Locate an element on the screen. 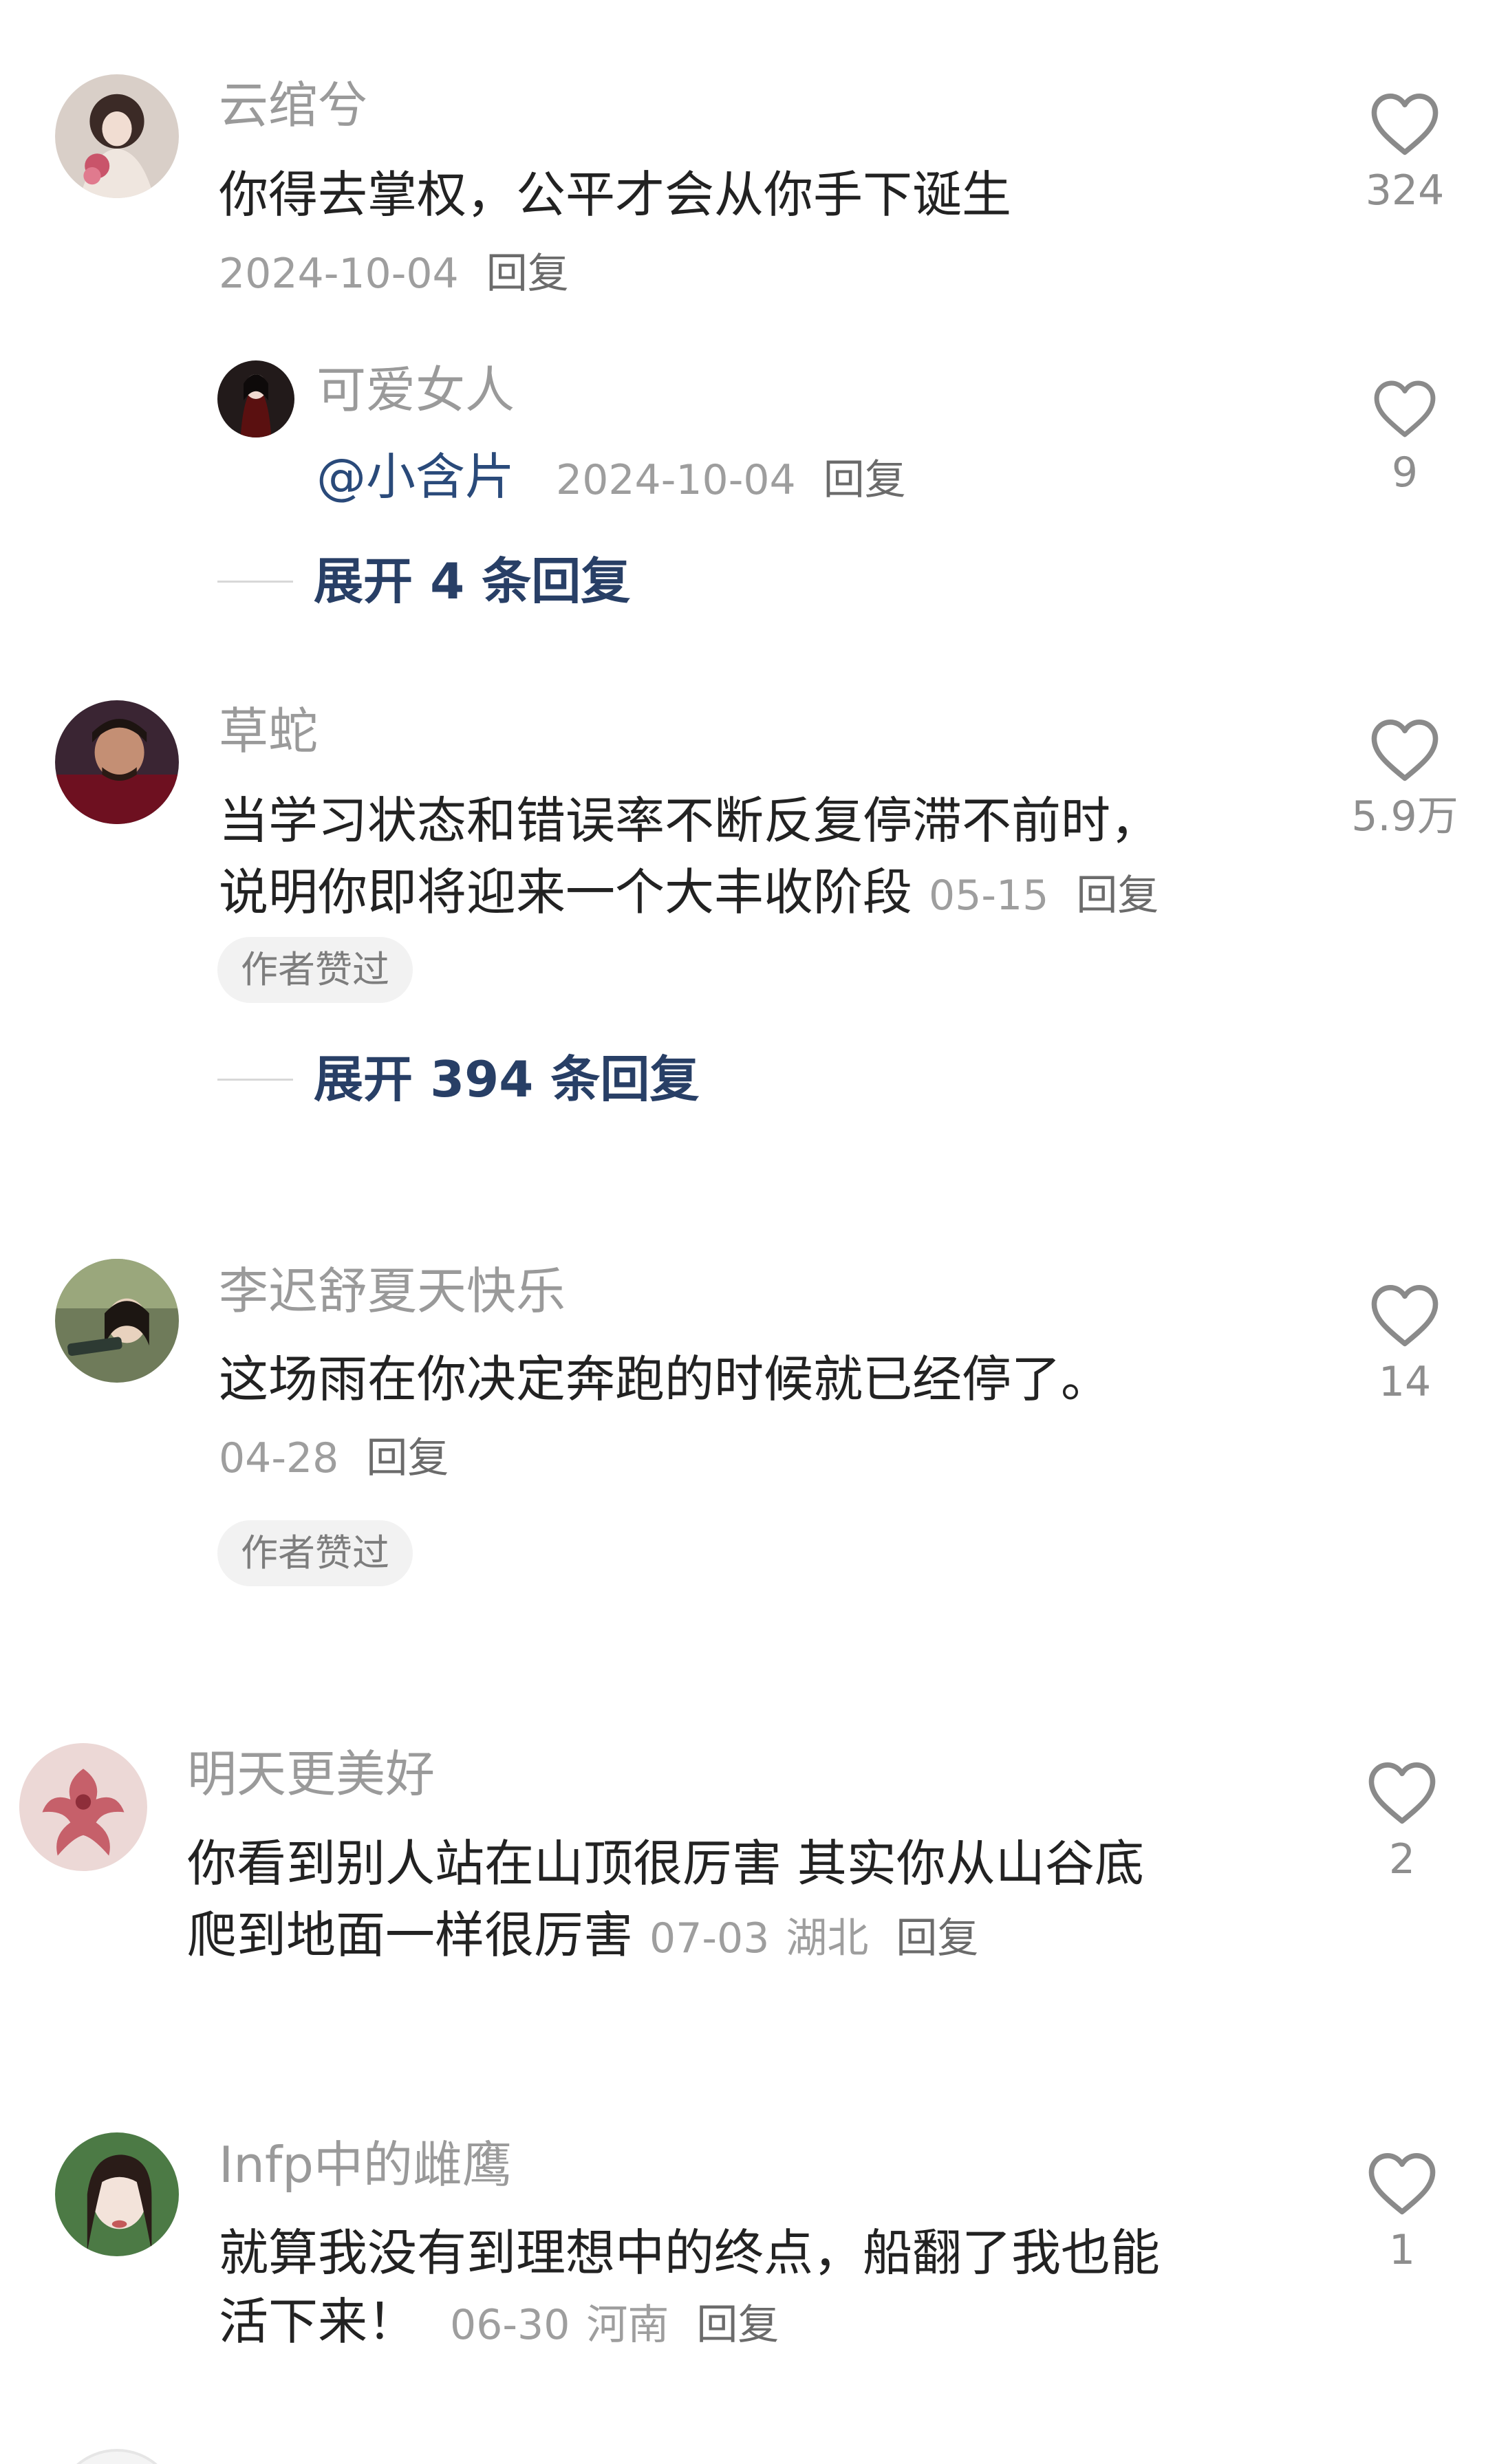 Image resolution: width=1486 pixels, height=2464 pixels. expand-replies-label: 展开 4 条回复 is located at coordinates (473, 581).